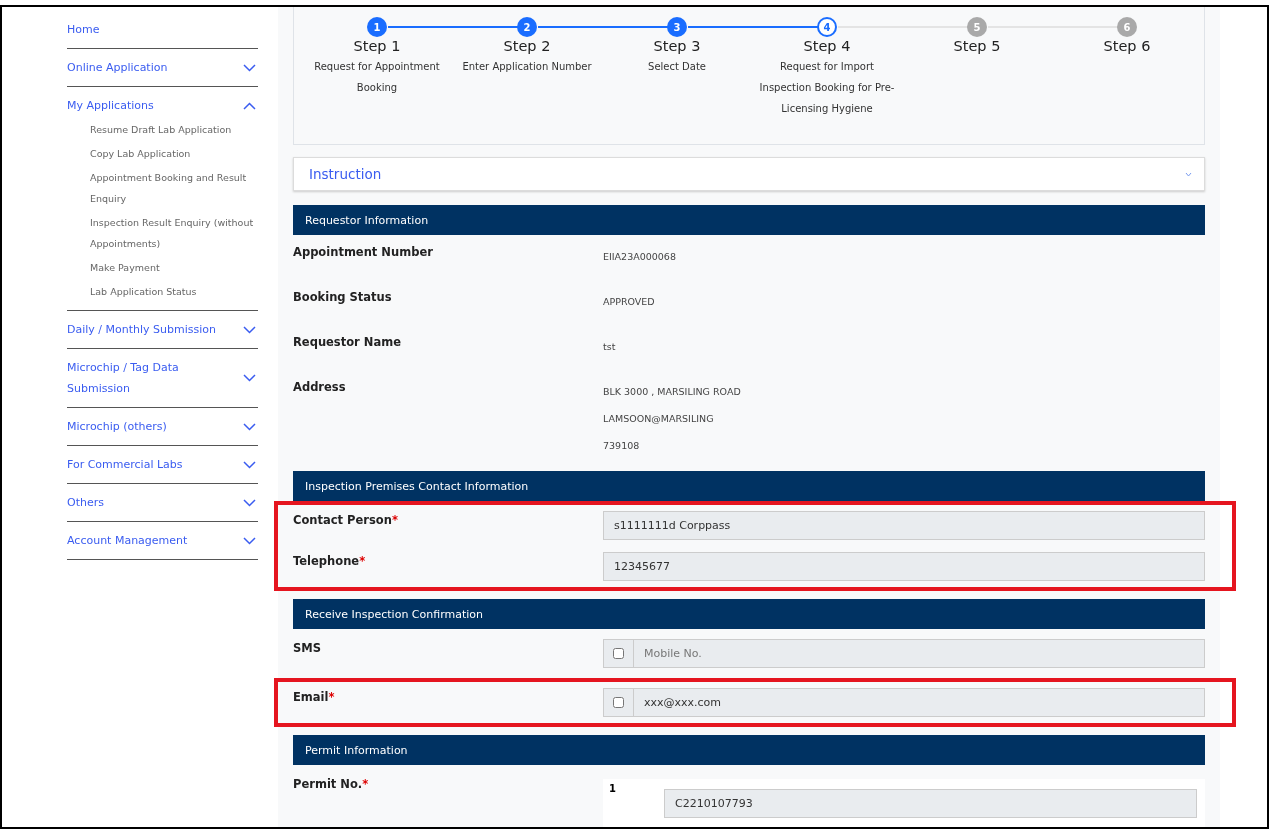  I want to click on field-label: Booking Status, so click(342, 297).